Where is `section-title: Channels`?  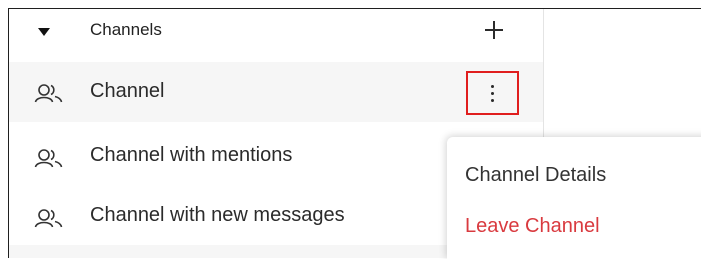 section-title: Channels is located at coordinates (126, 30).